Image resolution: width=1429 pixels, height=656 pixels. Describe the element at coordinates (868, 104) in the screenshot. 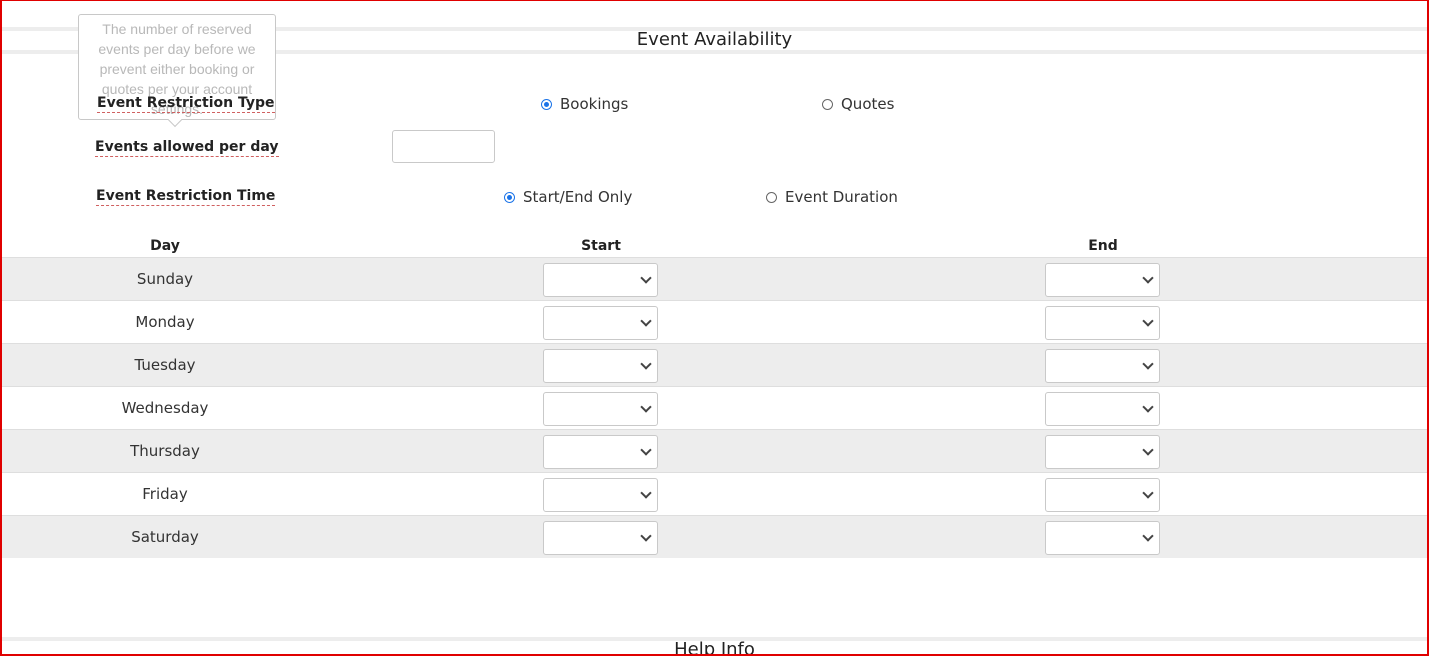

I see `radio-quotes-label: Quotes` at that location.